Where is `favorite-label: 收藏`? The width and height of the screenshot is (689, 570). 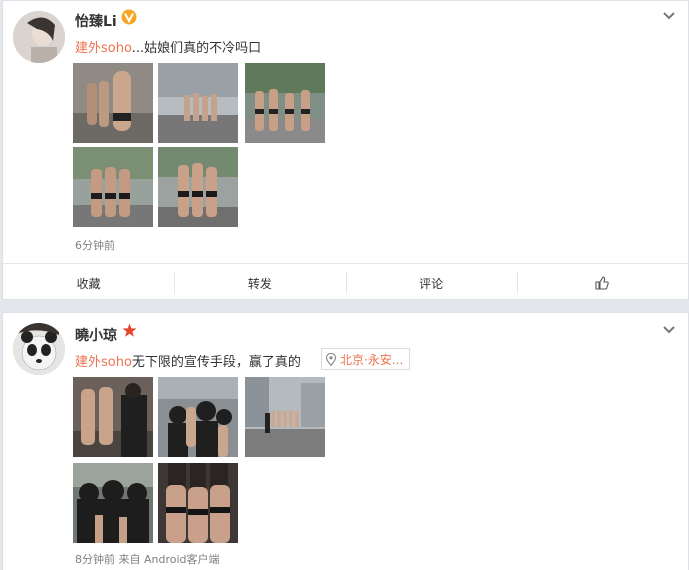 favorite-label: 收藏 is located at coordinates (88, 283).